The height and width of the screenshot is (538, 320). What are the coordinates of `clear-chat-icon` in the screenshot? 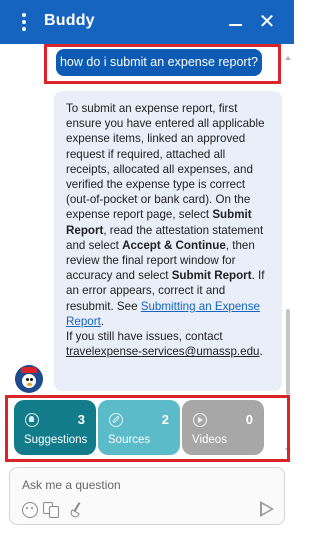 It's located at (76, 510).